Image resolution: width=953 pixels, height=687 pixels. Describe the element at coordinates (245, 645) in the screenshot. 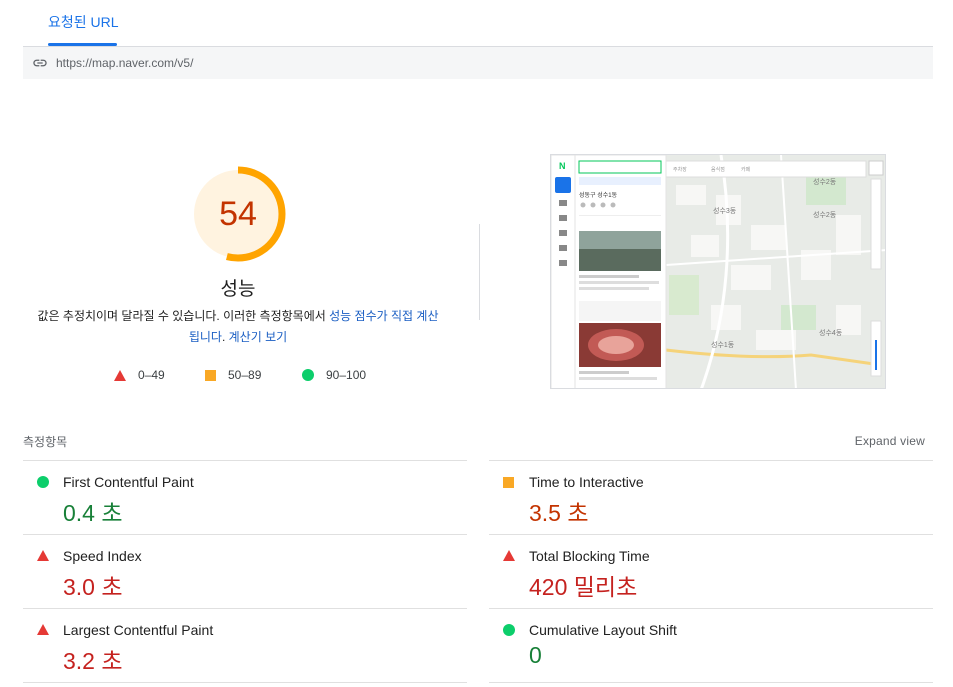

I see `metric-largest-contentful-paint: Largest Contentful Paint 3.2 초` at that location.